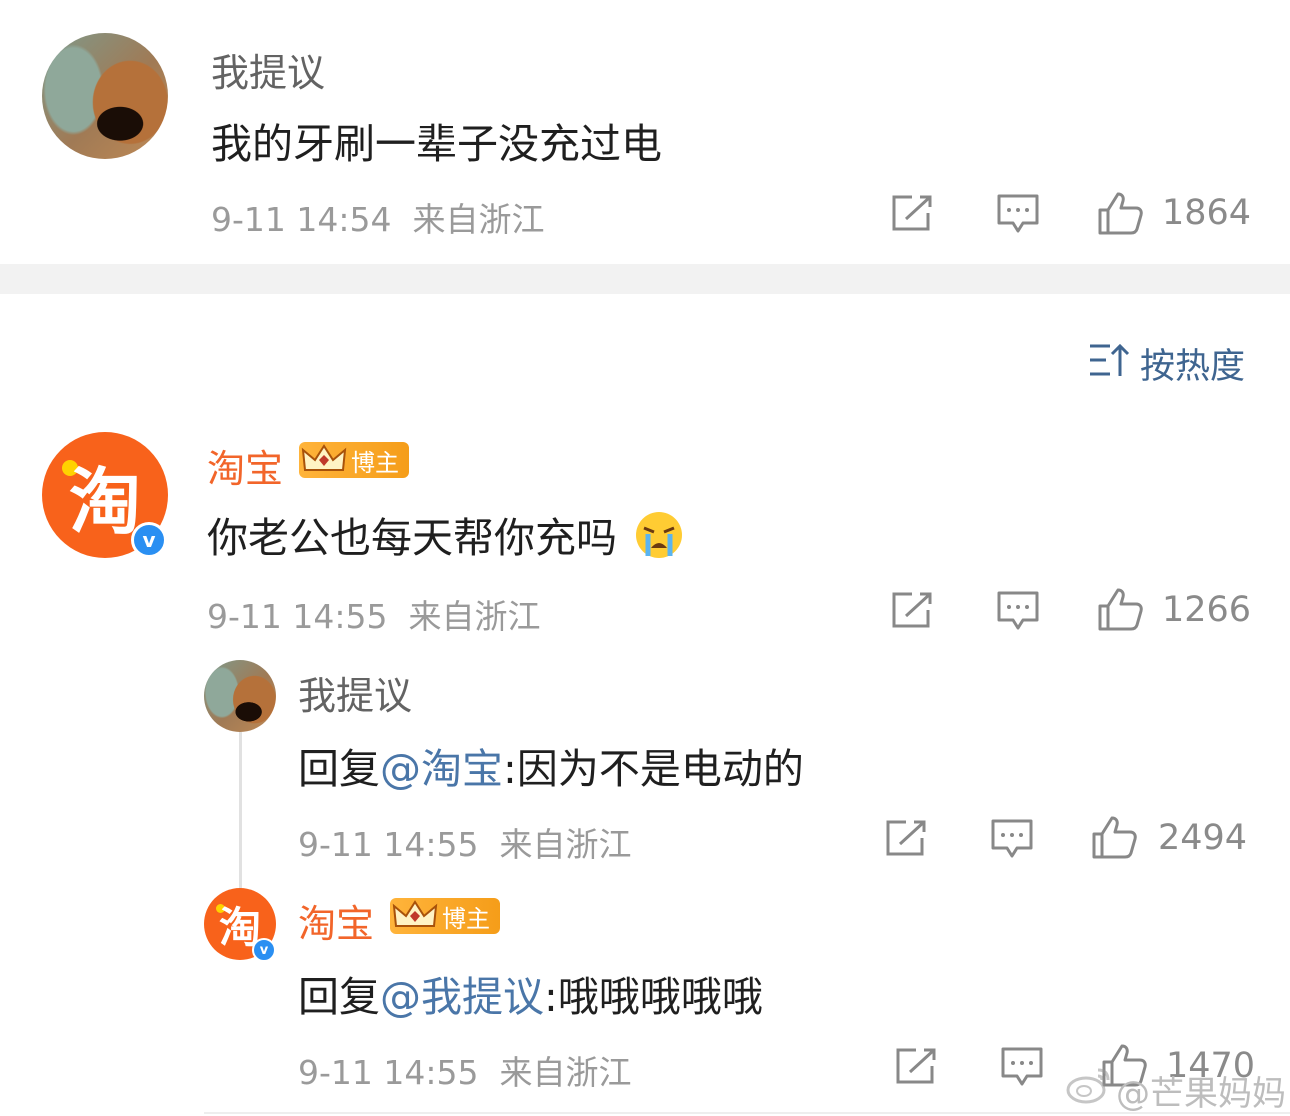  Describe the element at coordinates (441, 769) in the screenshot. I see `mention-link: @淘宝` at that location.